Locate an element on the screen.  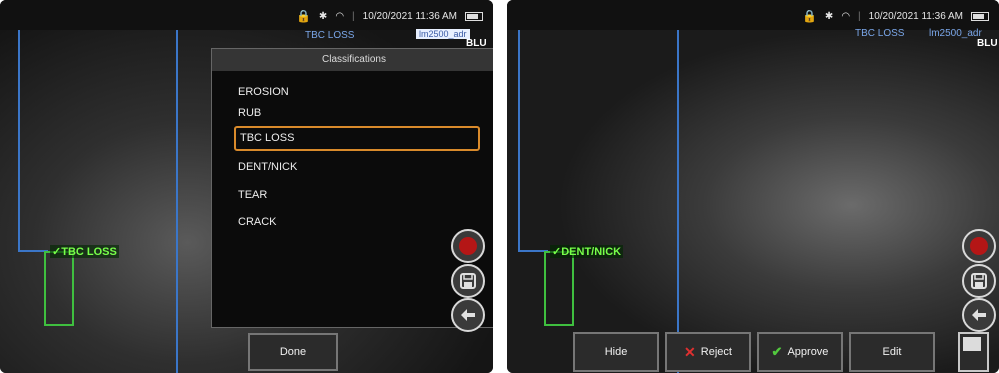
approve-label: Approve is located at coordinates (808, 352).